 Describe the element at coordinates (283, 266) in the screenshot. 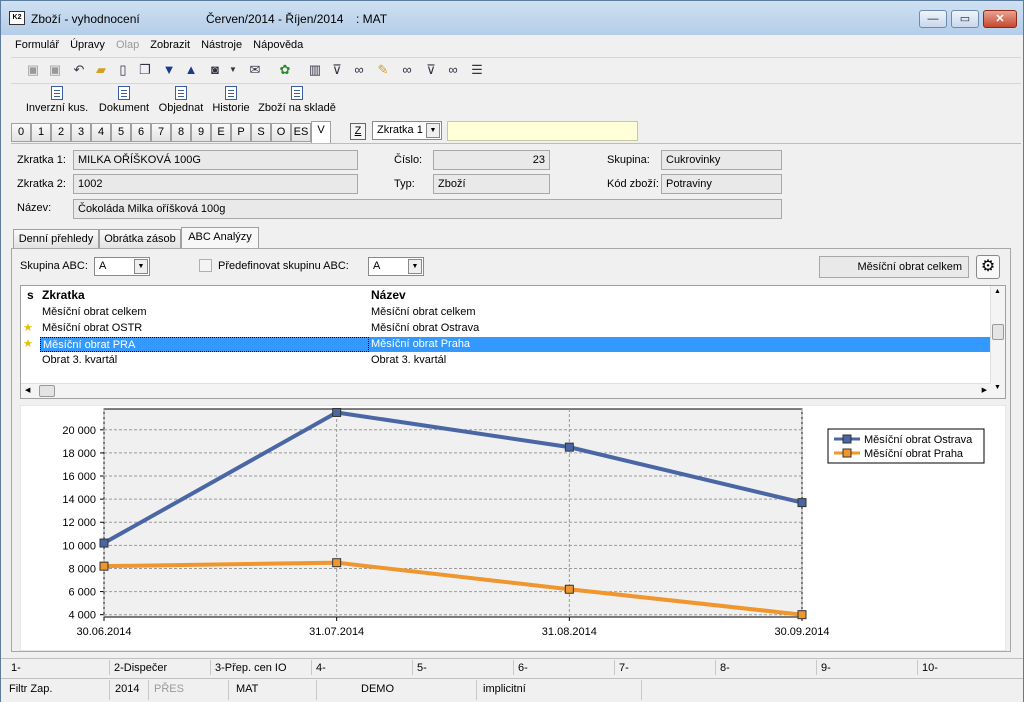

I see `predefinovat-label: Předefinovat skupinu ABC:` at that location.